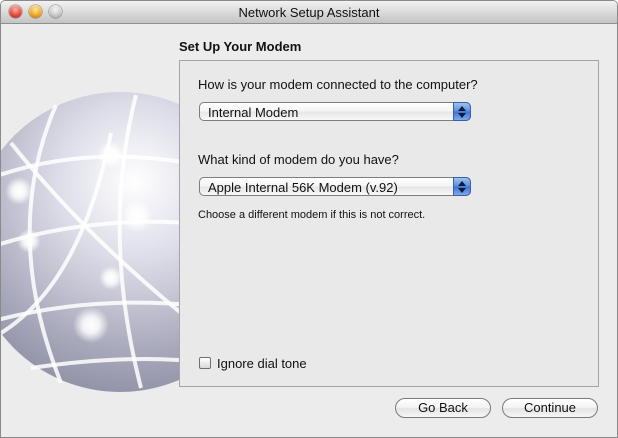 The image size is (618, 438). What do you see at coordinates (262, 363) in the screenshot?
I see `ignore-dial-tone-label: Ignore dial tone` at bounding box center [262, 363].